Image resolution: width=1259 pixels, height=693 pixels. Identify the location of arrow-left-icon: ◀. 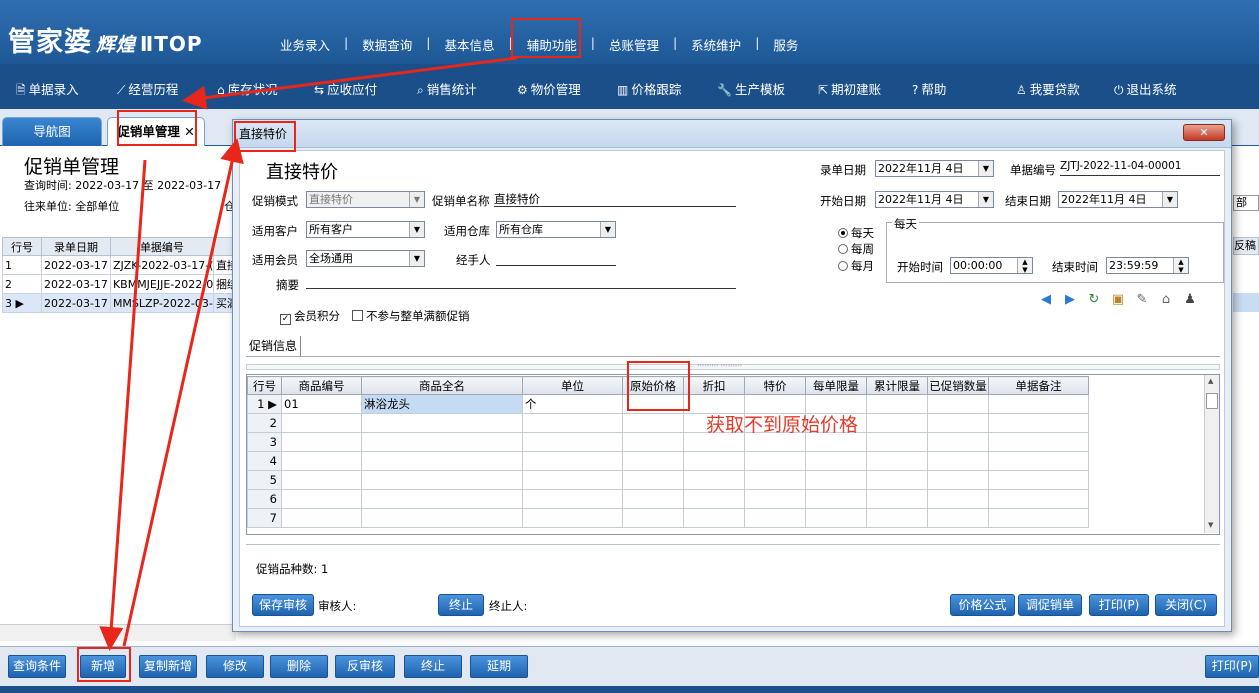
(1046, 299).